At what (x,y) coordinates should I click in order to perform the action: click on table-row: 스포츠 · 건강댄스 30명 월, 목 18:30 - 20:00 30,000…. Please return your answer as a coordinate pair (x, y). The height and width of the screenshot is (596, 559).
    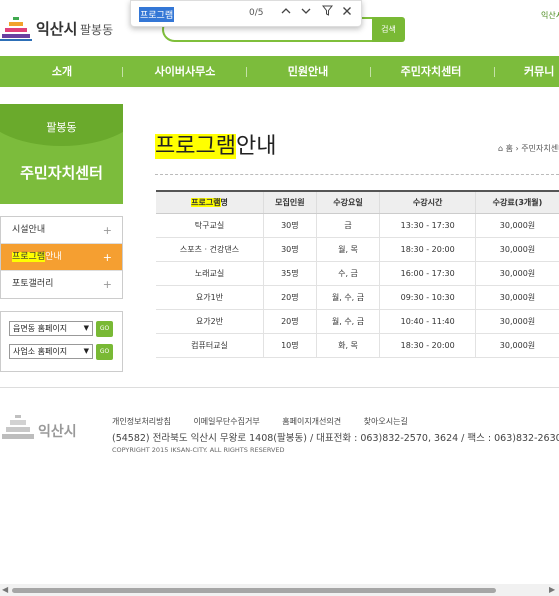
    Looking at the image, I should click on (357, 249).